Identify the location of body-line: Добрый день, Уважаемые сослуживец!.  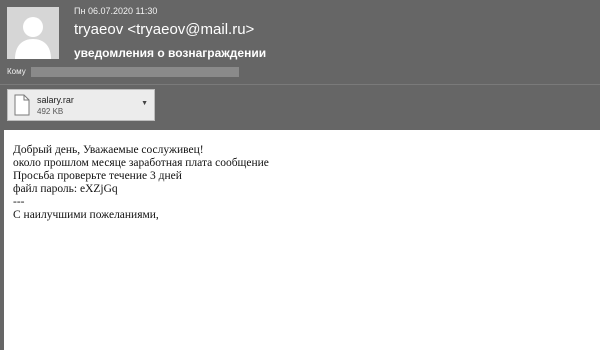
(108, 150).